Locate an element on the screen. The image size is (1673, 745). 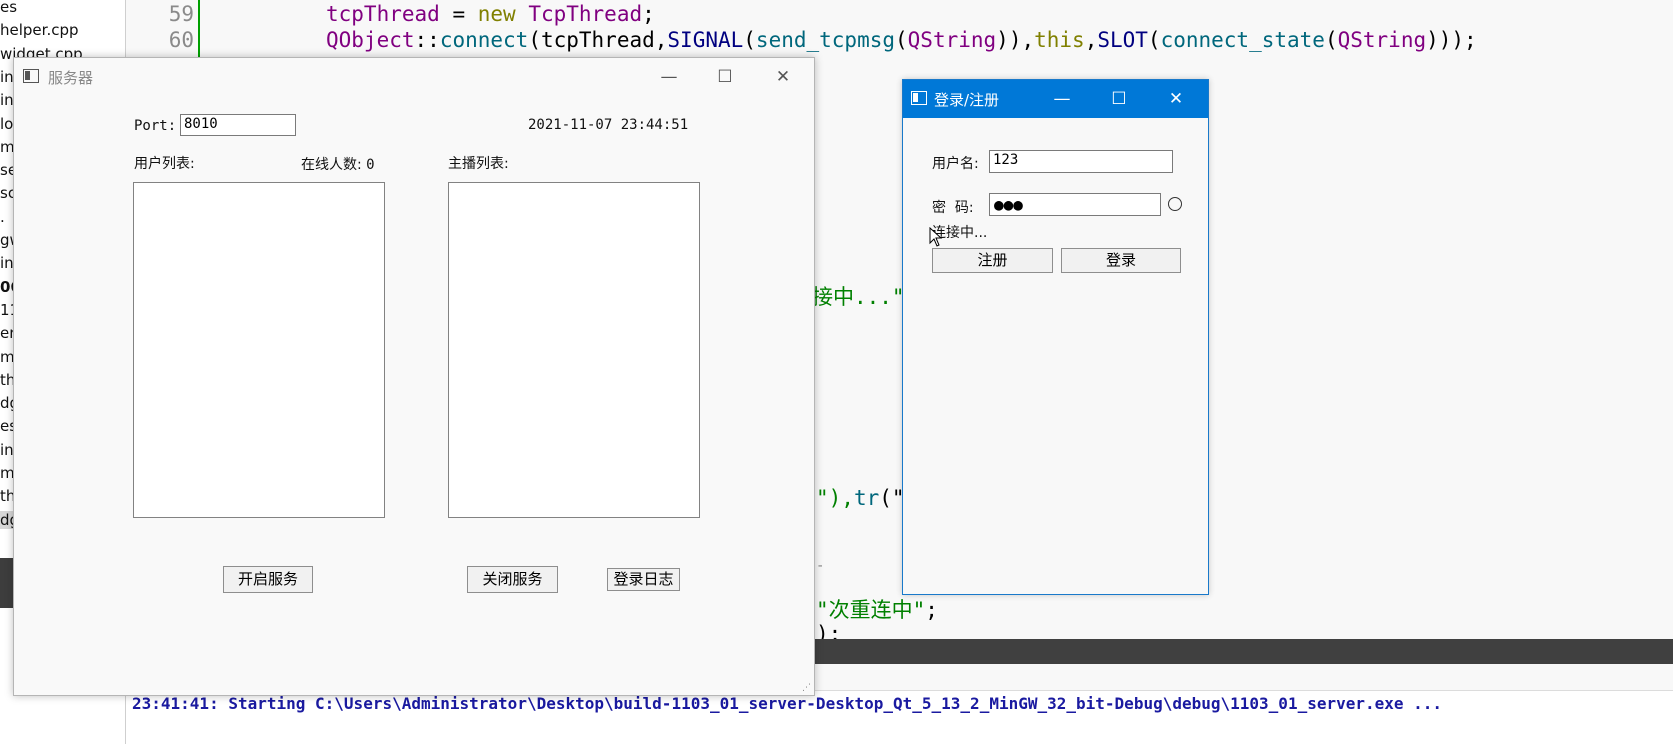
password-mask: ●●● is located at coordinates (1008, 204).